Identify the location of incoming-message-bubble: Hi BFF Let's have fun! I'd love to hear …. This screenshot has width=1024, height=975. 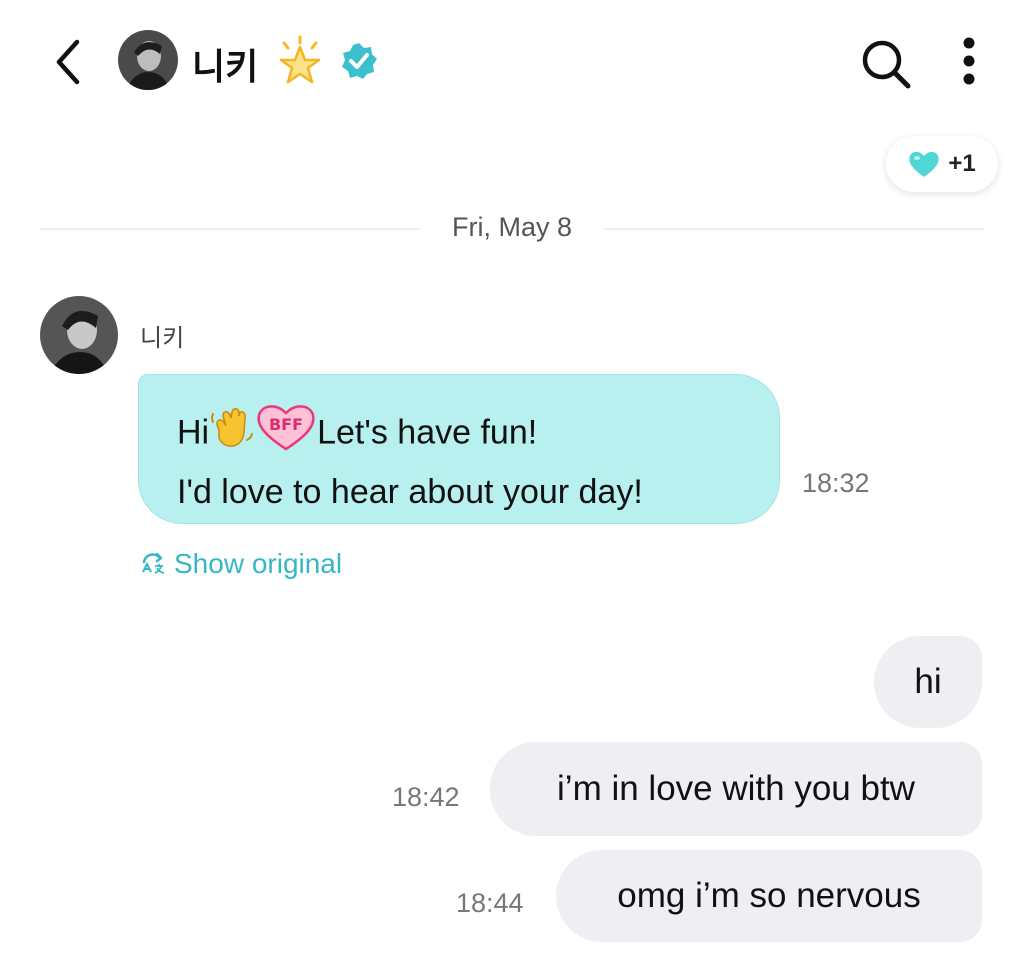
(459, 449).